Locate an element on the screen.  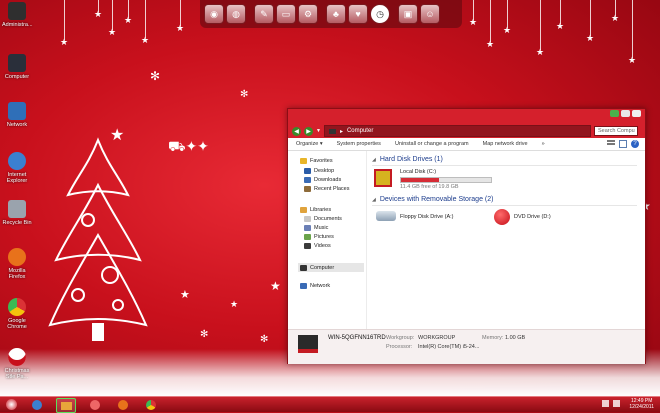
desktop-icon-computer: Computer is located at coordinates (17, 67).